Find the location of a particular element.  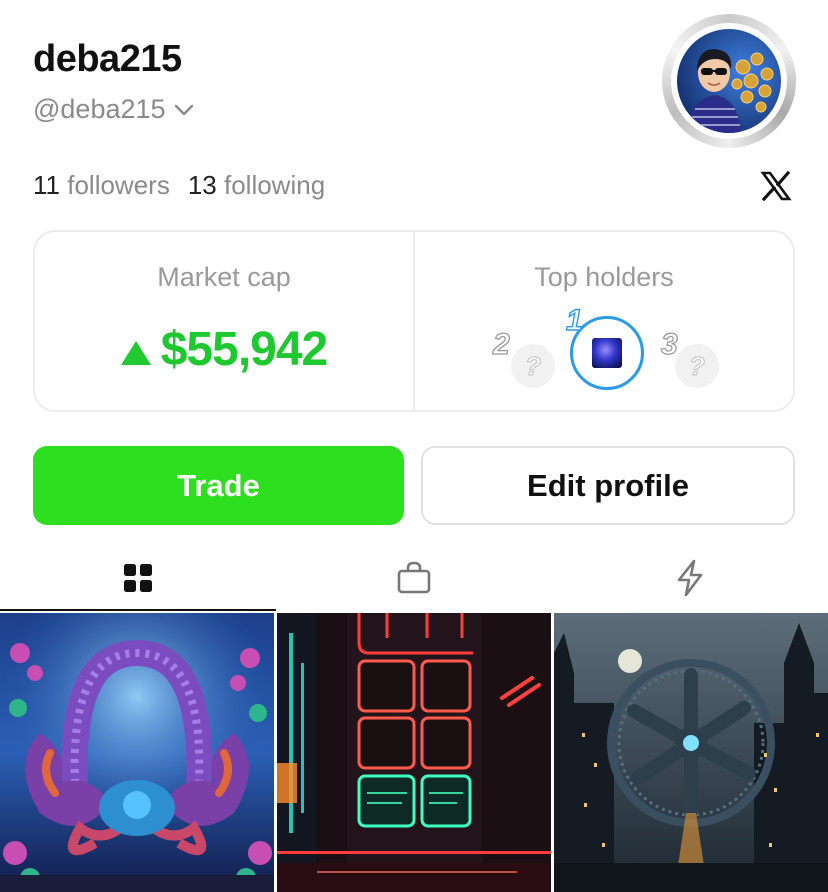

grid-icon is located at coordinates (138, 578).